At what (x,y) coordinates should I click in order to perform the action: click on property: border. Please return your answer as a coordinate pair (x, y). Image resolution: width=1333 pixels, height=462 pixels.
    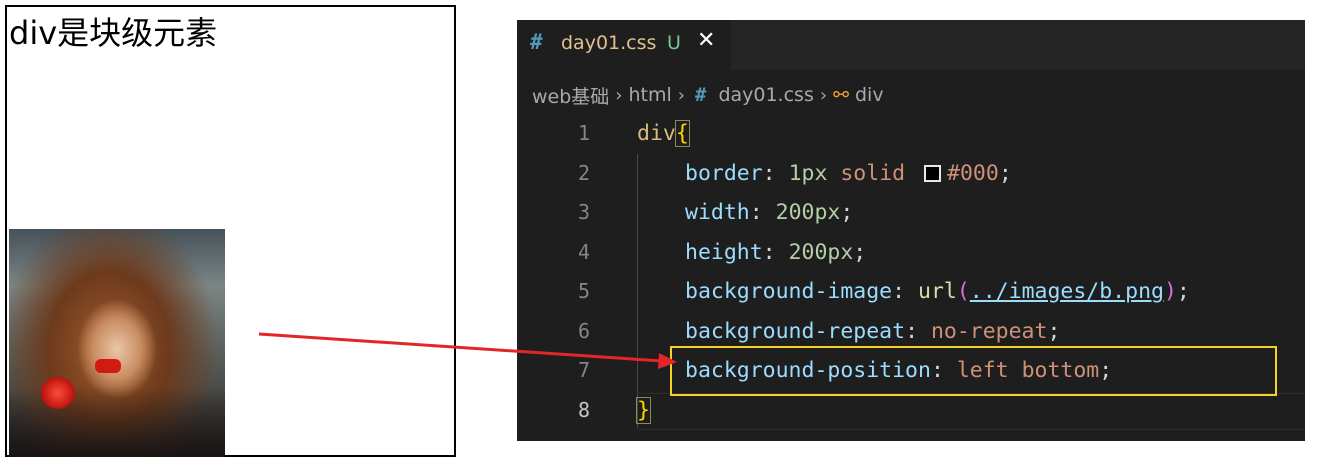
    Looking at the image, I should click on (724, 173).